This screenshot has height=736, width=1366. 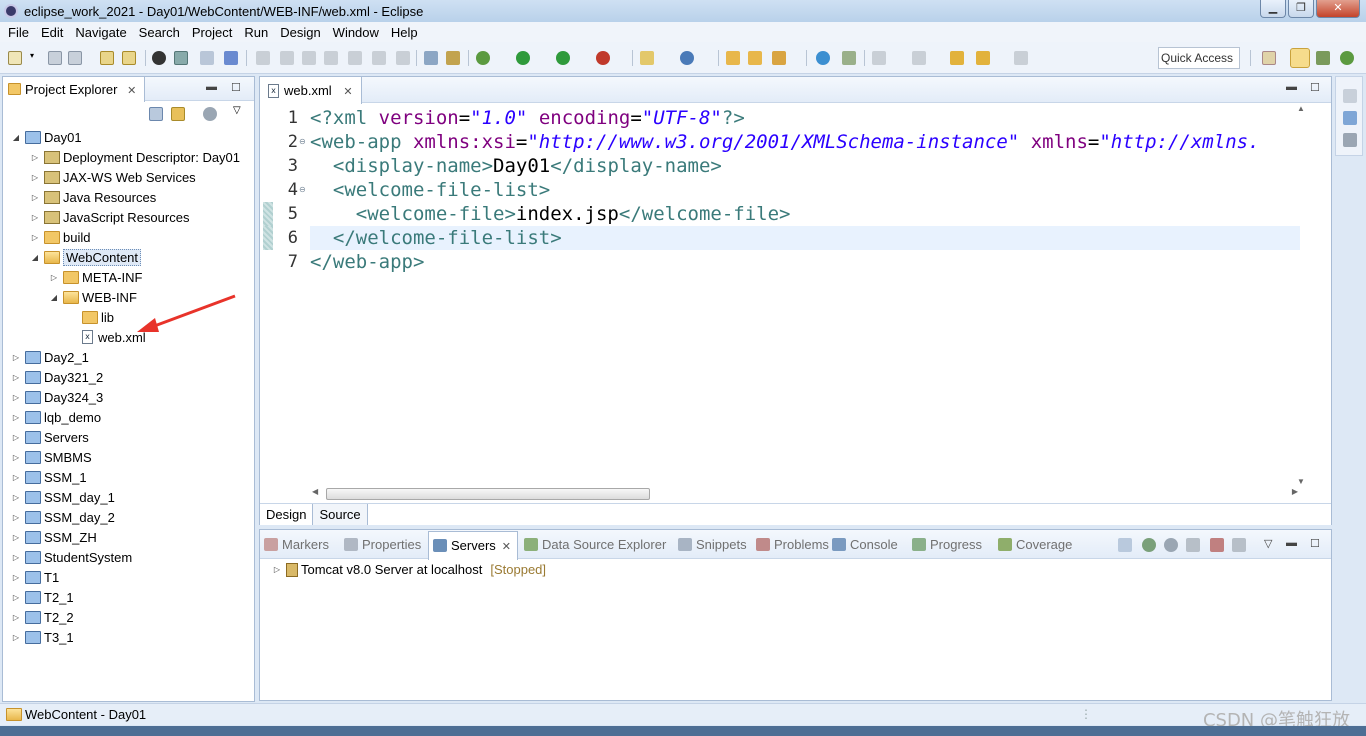 What do you see at coordinates (647, 58) in the screenshot?
I see `new-server-icon` at bounding box center [647, 58].